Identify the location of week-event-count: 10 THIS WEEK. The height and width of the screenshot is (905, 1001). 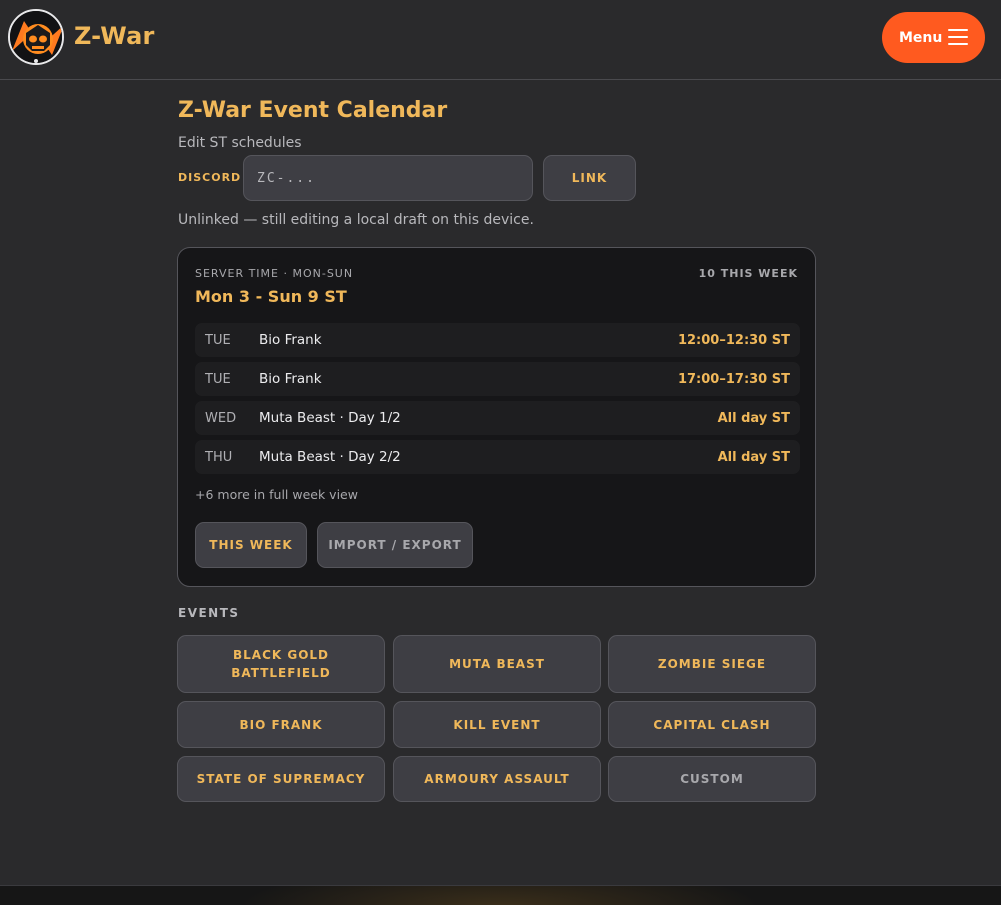
(748, 273).